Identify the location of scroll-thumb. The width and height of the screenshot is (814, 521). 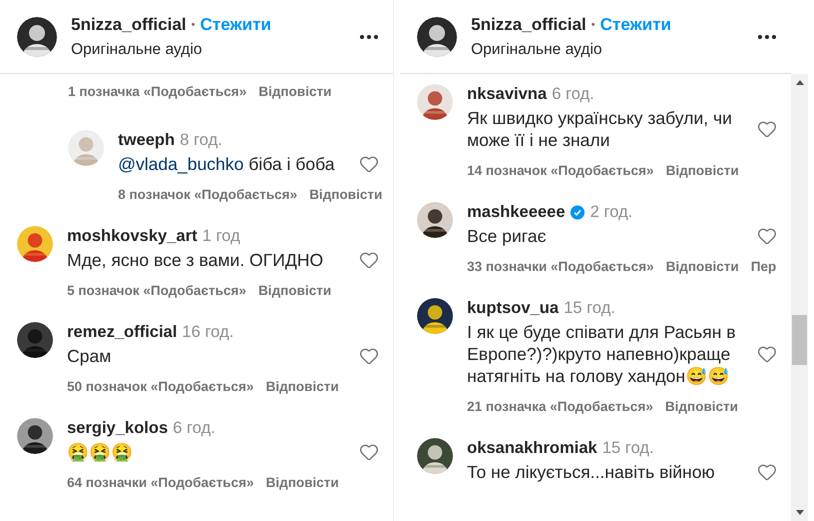
(799, 340).